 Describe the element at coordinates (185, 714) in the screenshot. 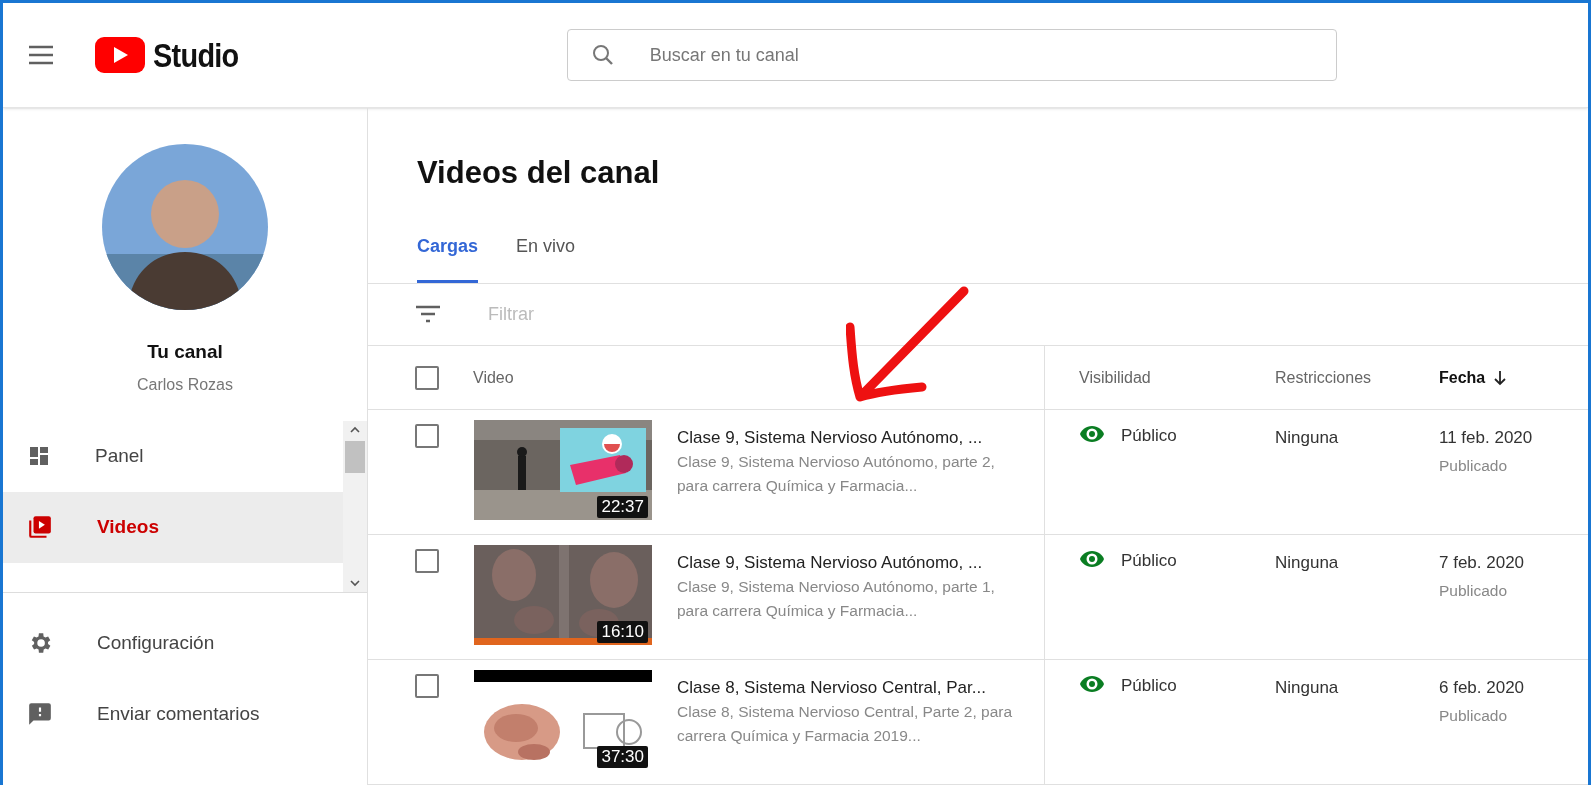

I see `sidebar-item: Enviar comentarios` at that location.